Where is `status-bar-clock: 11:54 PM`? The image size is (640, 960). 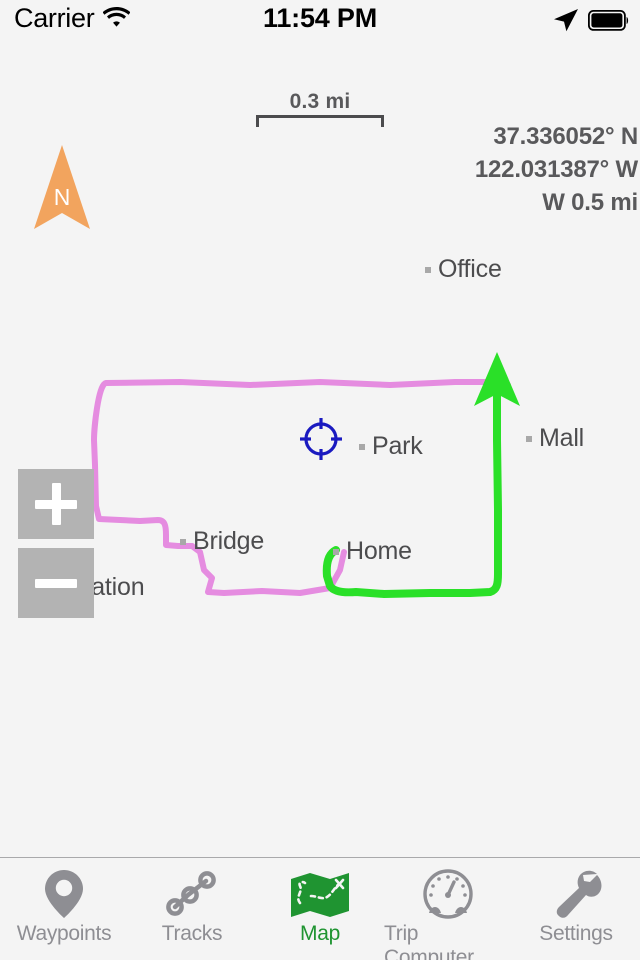
status-bar-clock: 11:54 PM is located at coordinates (320, 18).